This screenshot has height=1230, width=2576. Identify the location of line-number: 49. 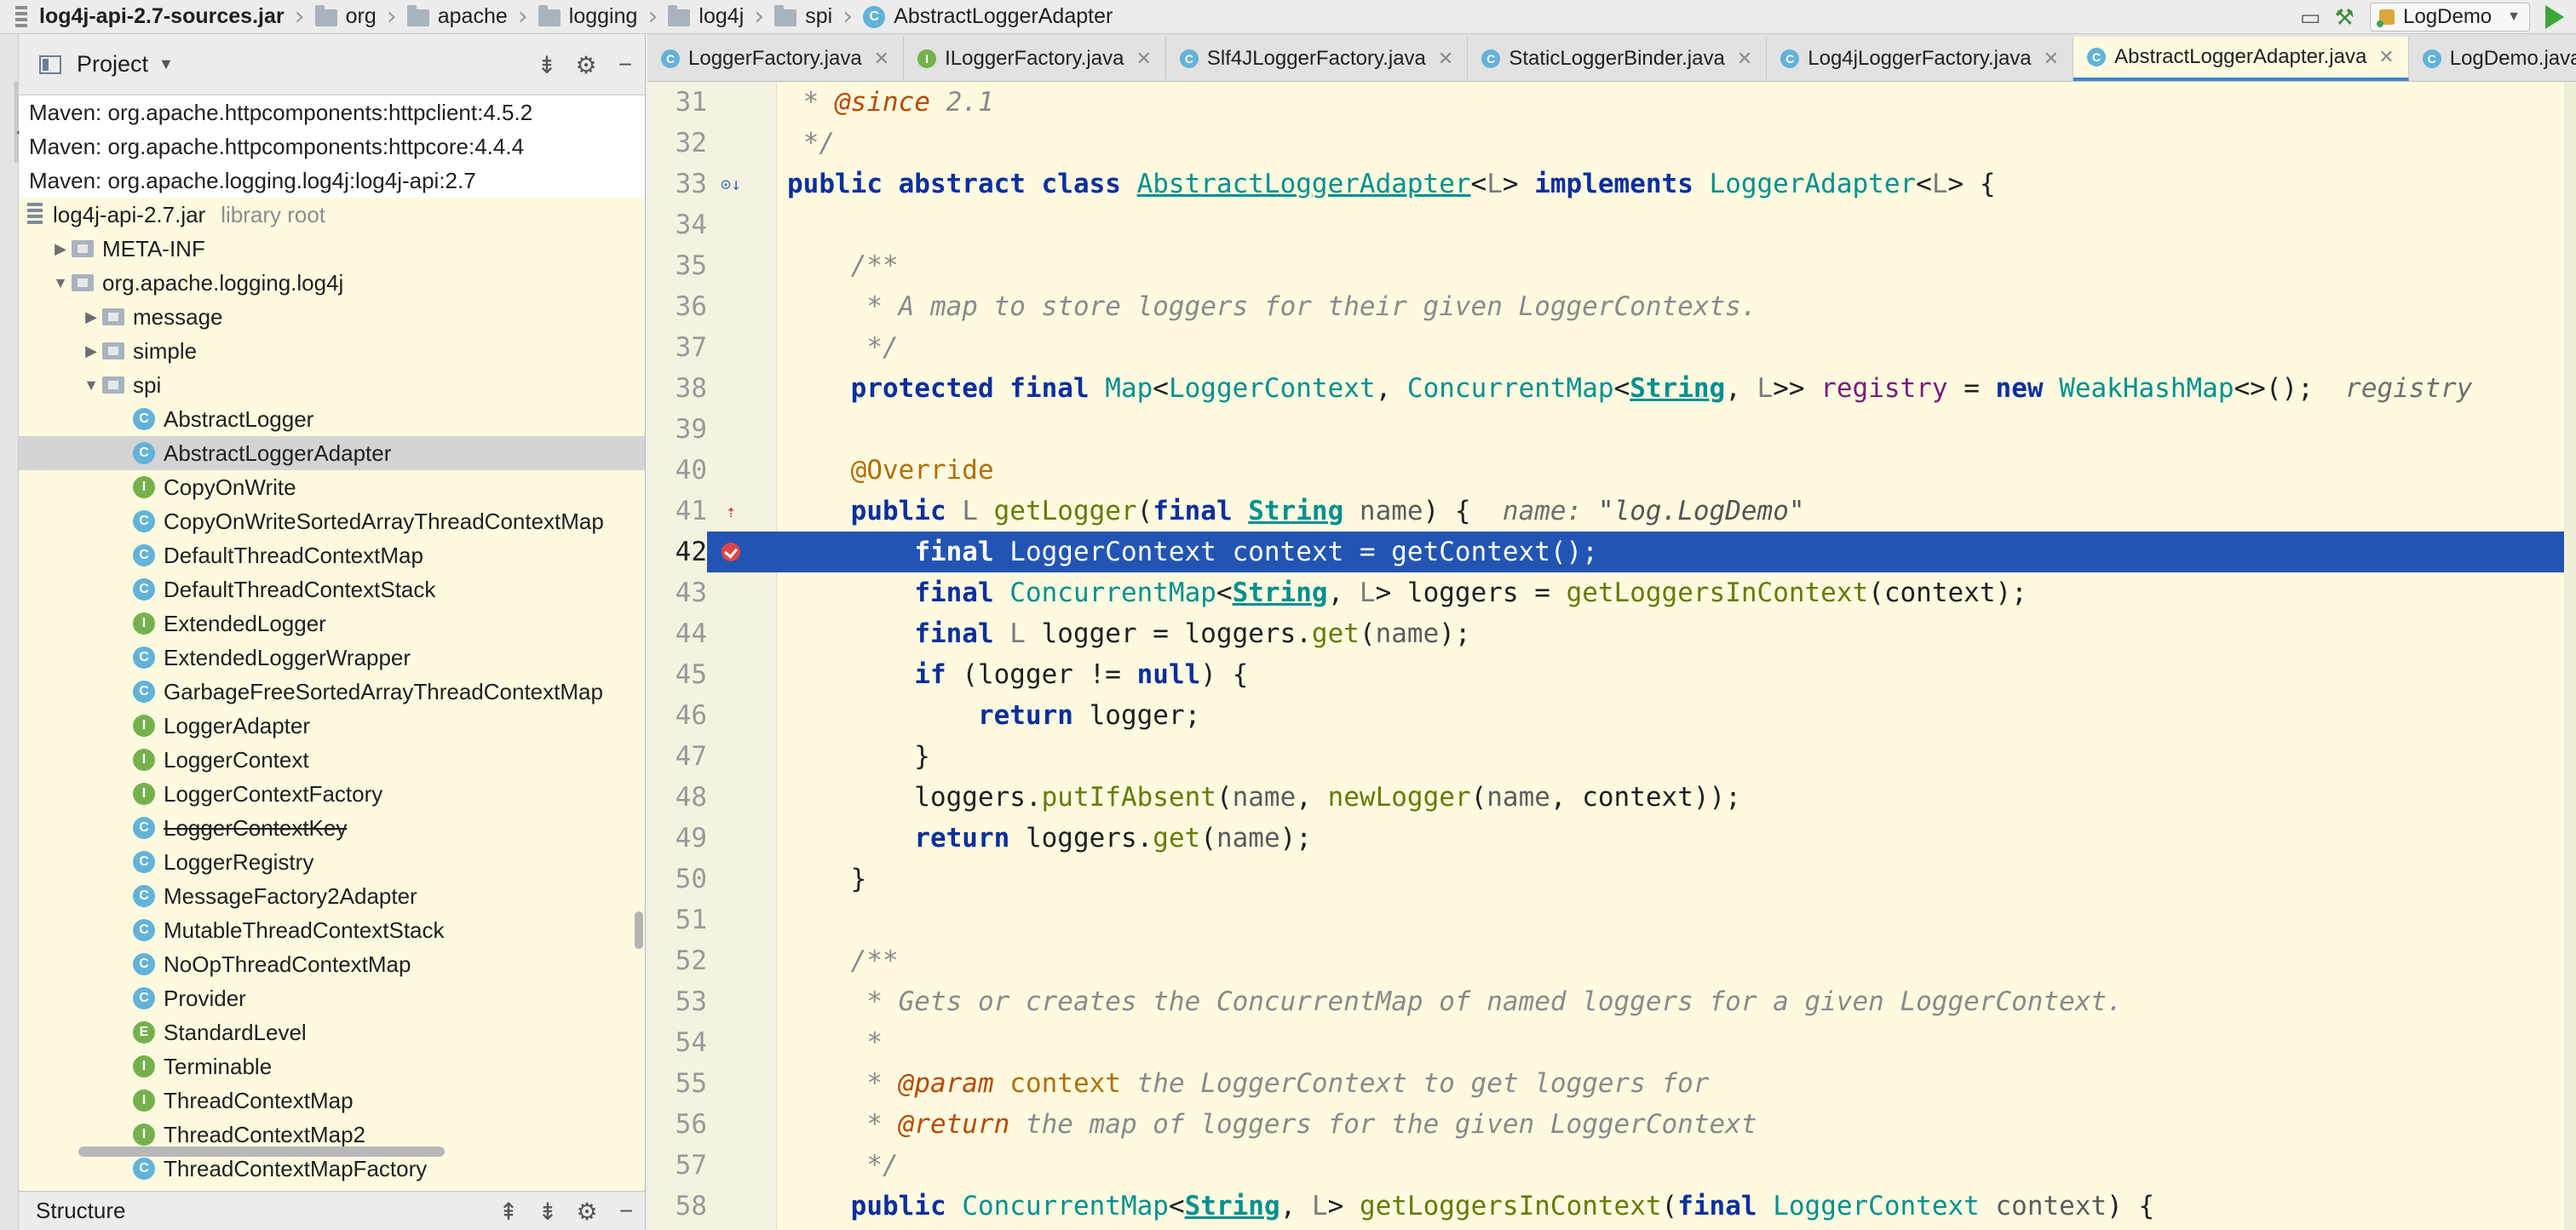
(691, 839).